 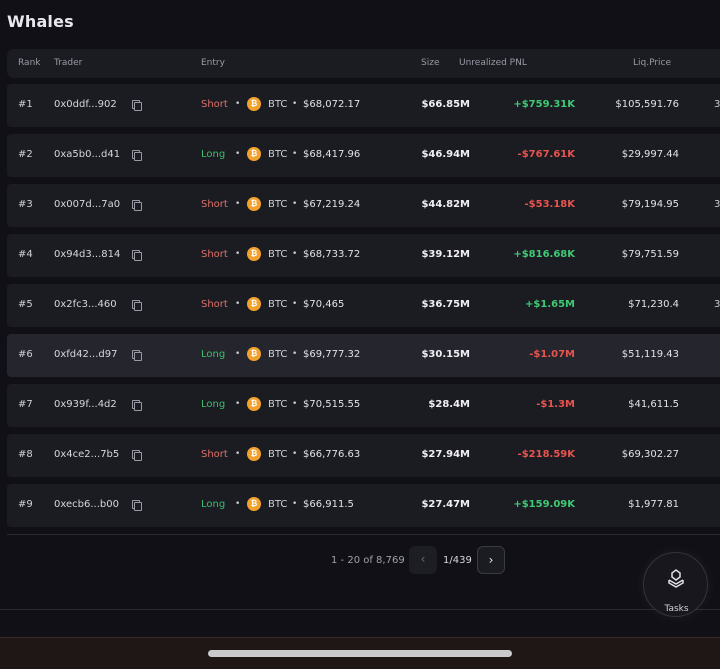 What do you see at coordinates (546, 454) in the screenshot?
I see `unrealized-pnl: -$218.59K` at bounding box center [546, 454].